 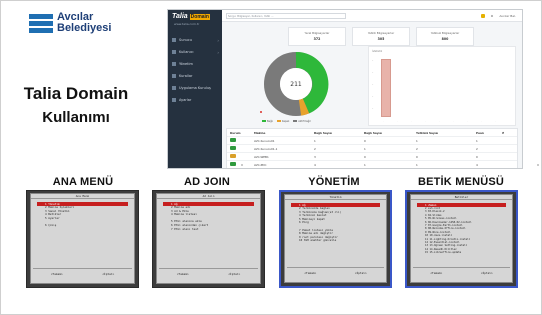 What do you see at coordinates (212, 229) in the screenshot?
I see `menu-item: 7 Etki alanı test` at bounding box center [212, 229].